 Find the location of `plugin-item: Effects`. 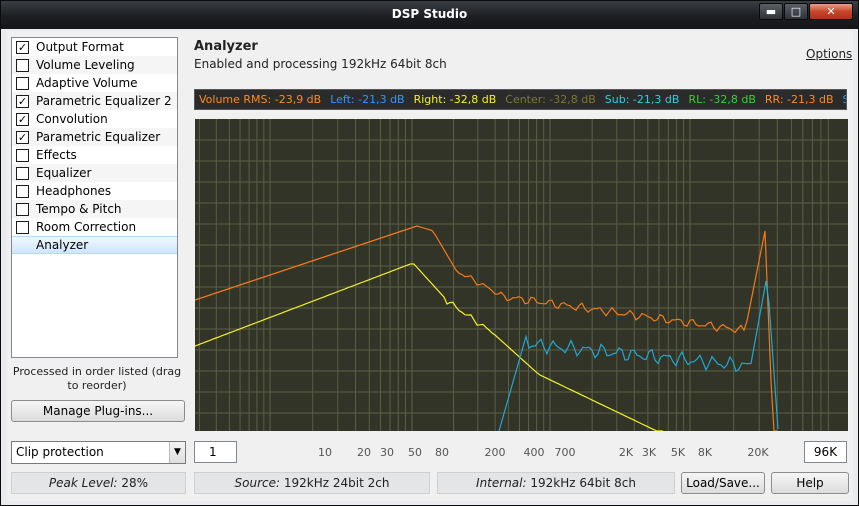

plugin-item: Effects is located at coordinates (94, 155).